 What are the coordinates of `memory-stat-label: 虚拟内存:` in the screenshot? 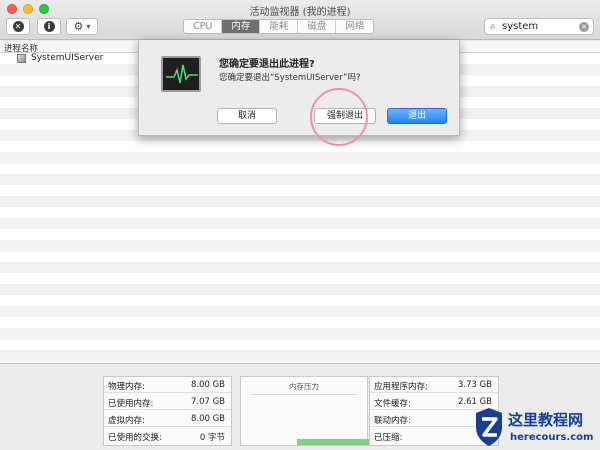 It's located at (126, 421).